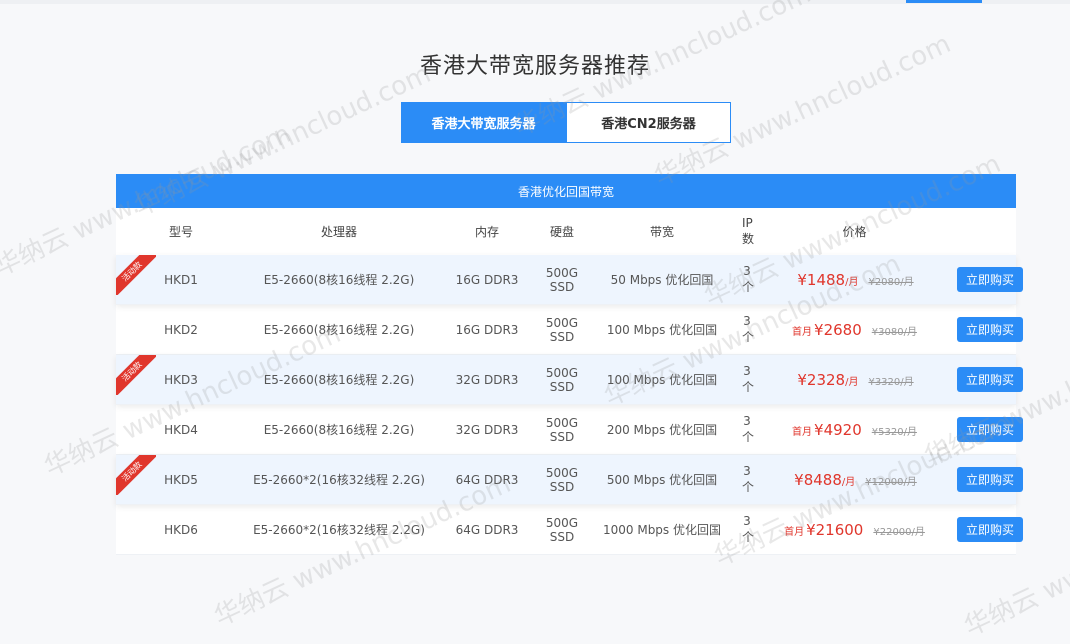  Describe the element at coordinates (838, 429) in the screenshot. I see `price-current: ¥4920` at that location.